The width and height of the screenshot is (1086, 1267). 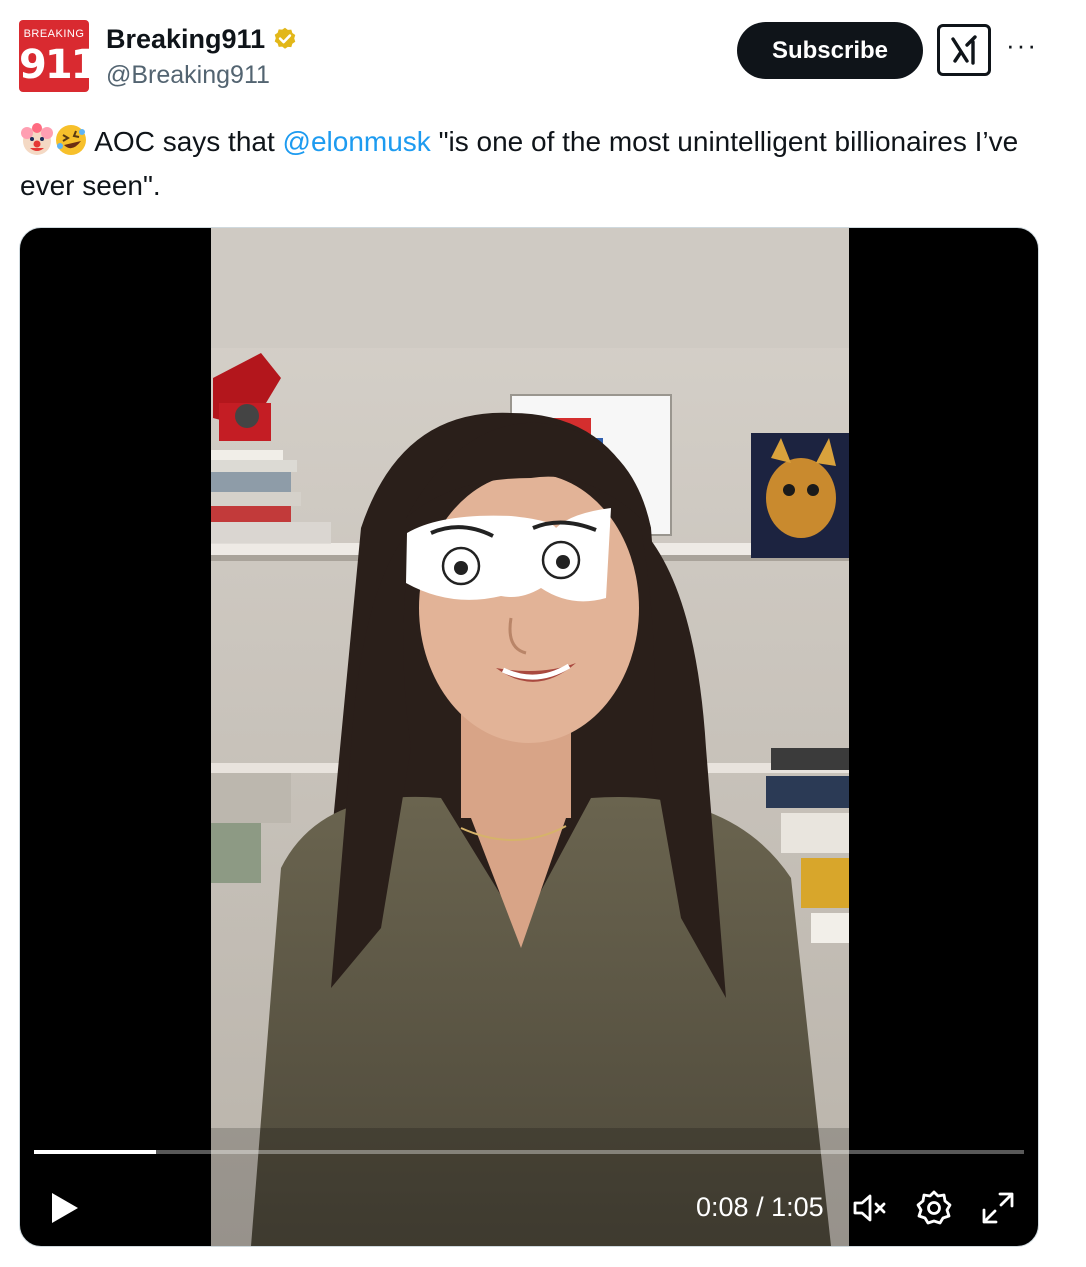 I want to click on play-icon, so click(x=64, y=1208).